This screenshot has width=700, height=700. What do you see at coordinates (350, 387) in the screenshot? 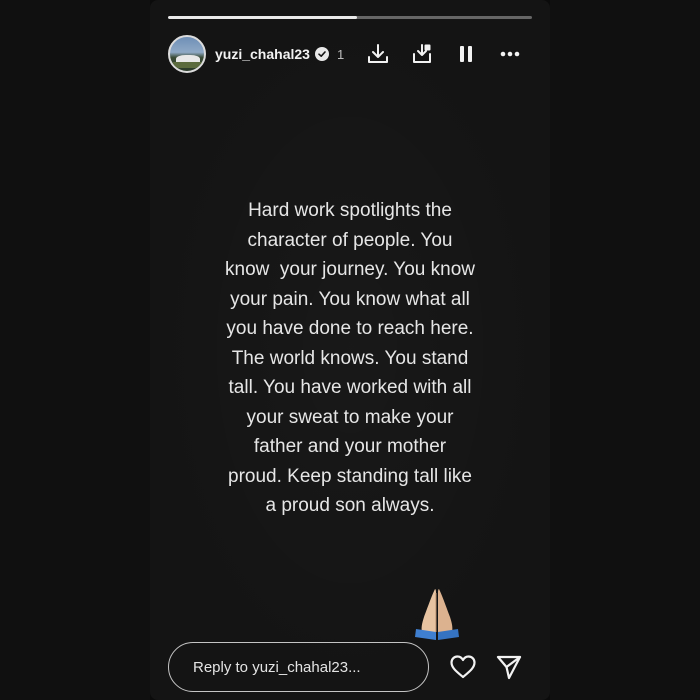
I see `quote-line: tall. You have worked with all` at bounding box center [350, 387].